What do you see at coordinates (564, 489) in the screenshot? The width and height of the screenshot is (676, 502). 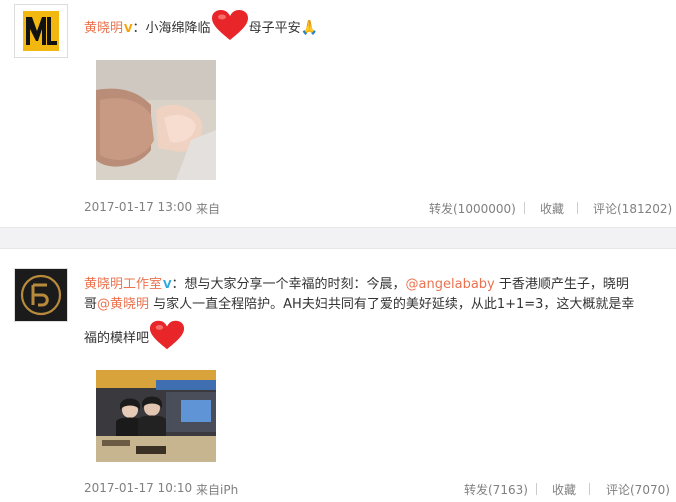 I see `post2-favorite-button: 收藏` at bounding box center [564, 489].